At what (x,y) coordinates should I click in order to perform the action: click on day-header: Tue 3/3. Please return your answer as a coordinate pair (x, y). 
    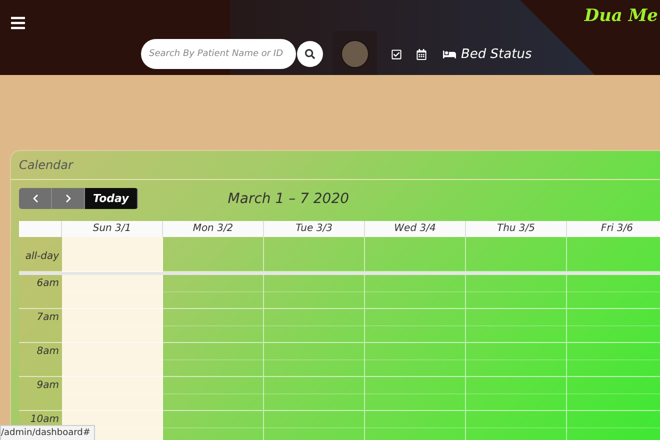
    Looking at the image, I should click on (314, 229).